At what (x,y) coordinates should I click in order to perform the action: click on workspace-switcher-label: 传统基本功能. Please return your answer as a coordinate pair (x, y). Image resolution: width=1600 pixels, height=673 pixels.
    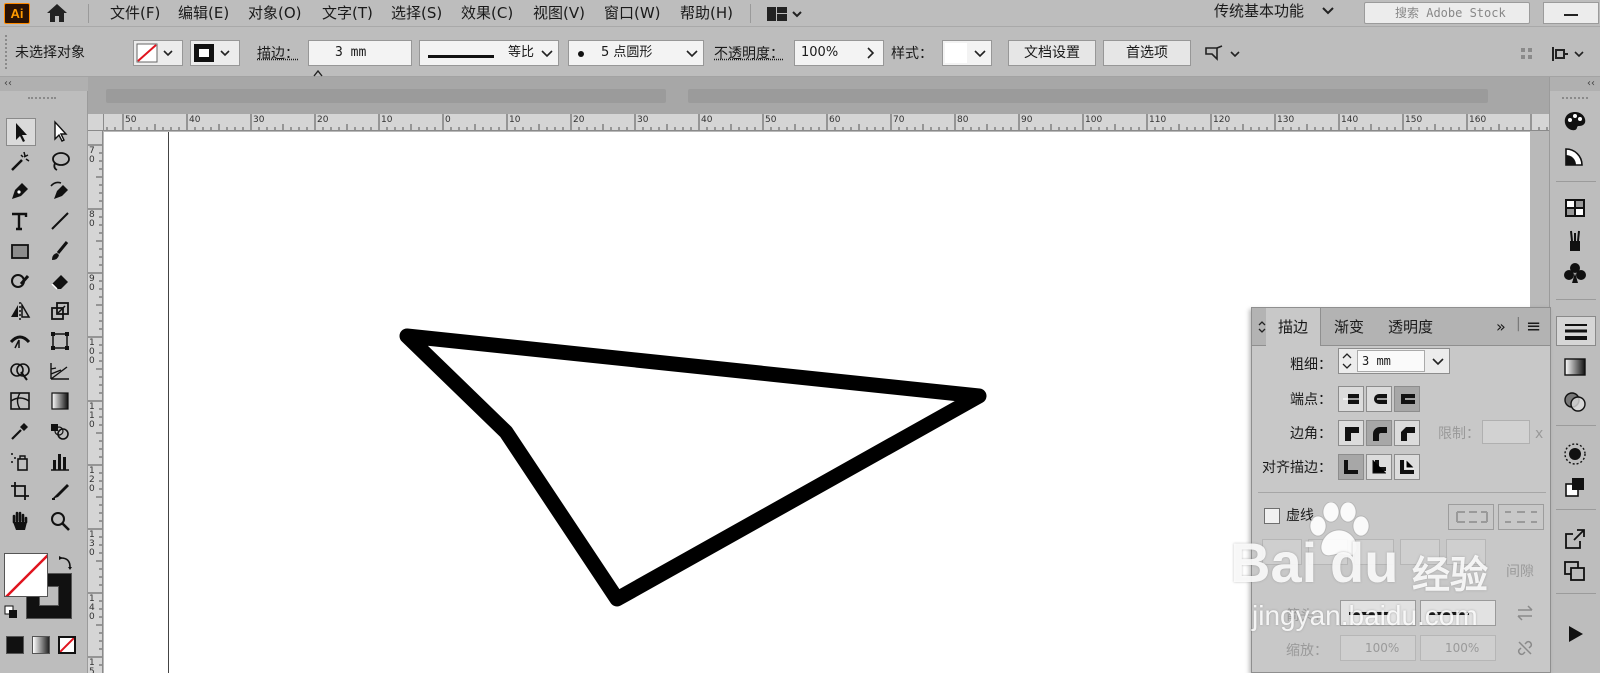
    Looking at the image, I should click on (1259, 11).